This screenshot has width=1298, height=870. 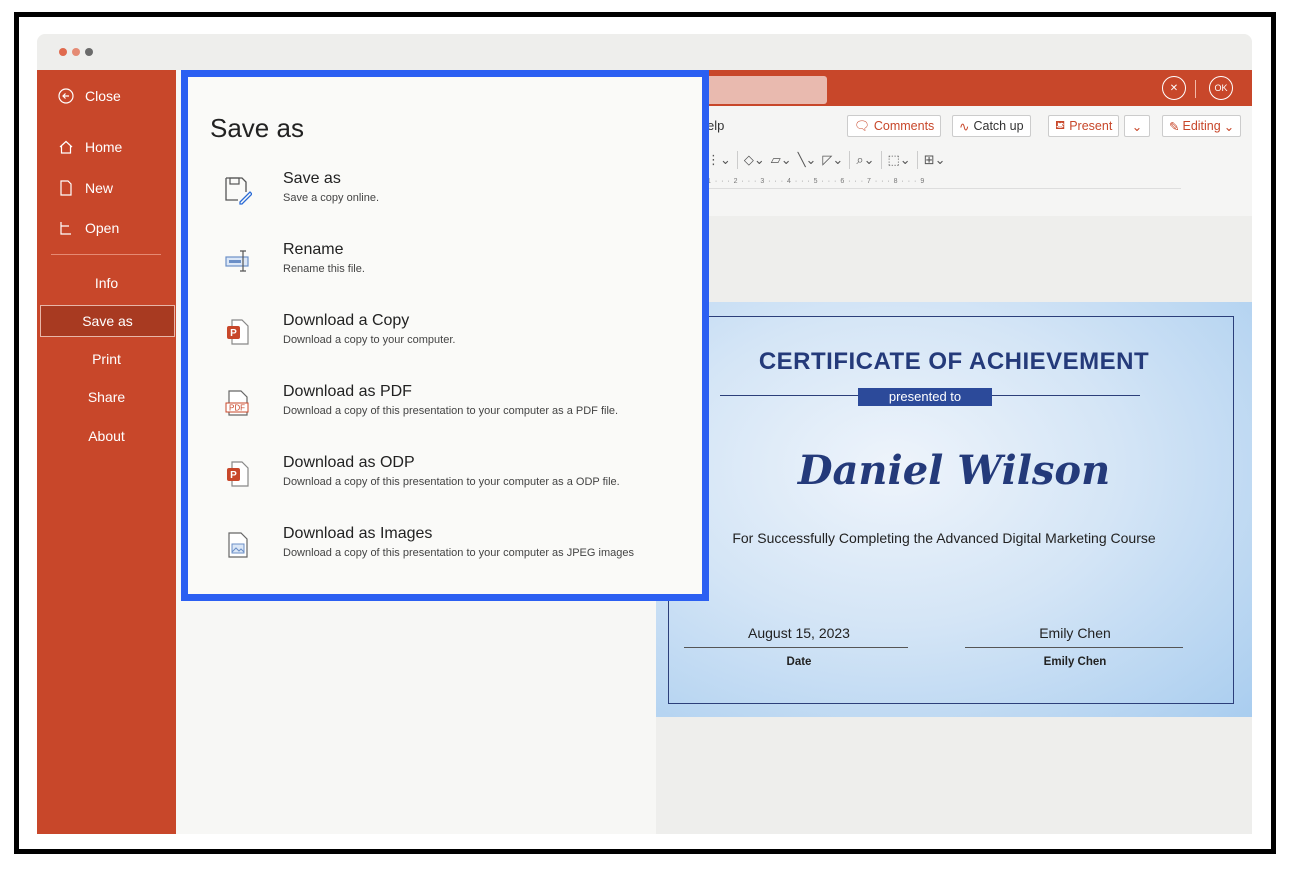 What do you see at coordinates (1091, 126) in the screenshot?
I see `present-label: Present` at bounding box center [1091, 126].